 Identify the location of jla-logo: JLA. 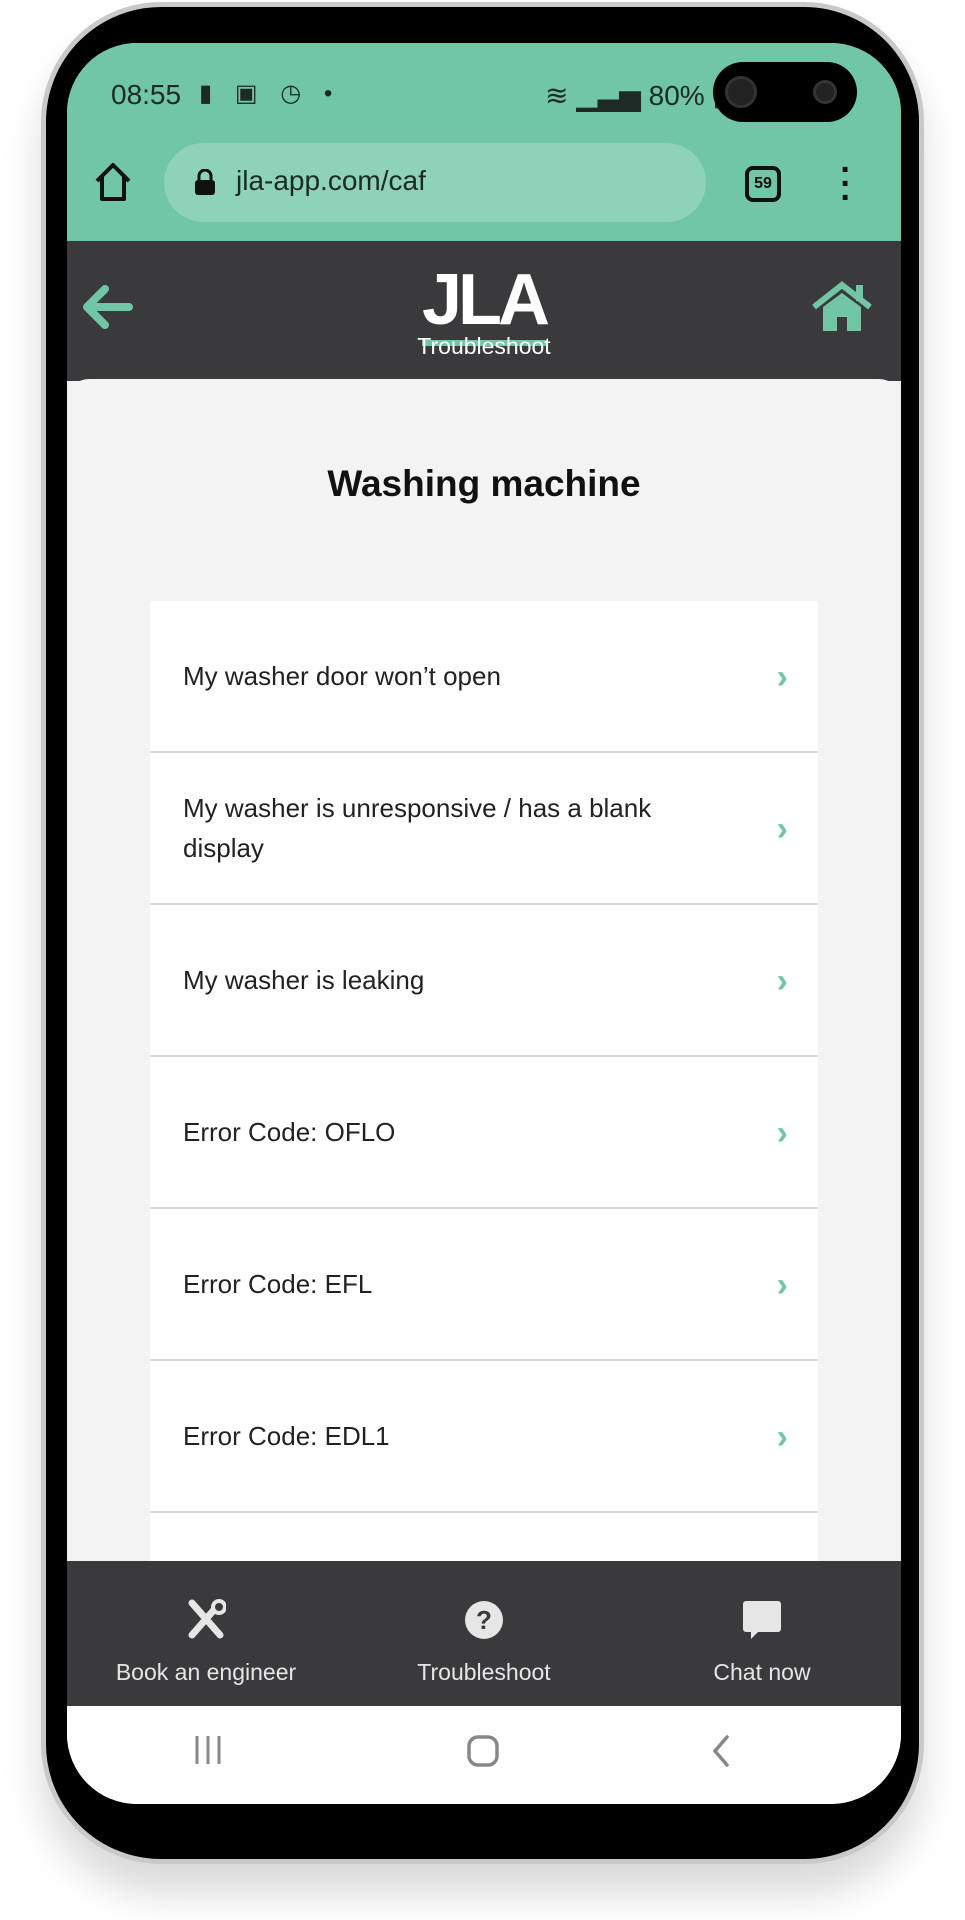
(484, 302).